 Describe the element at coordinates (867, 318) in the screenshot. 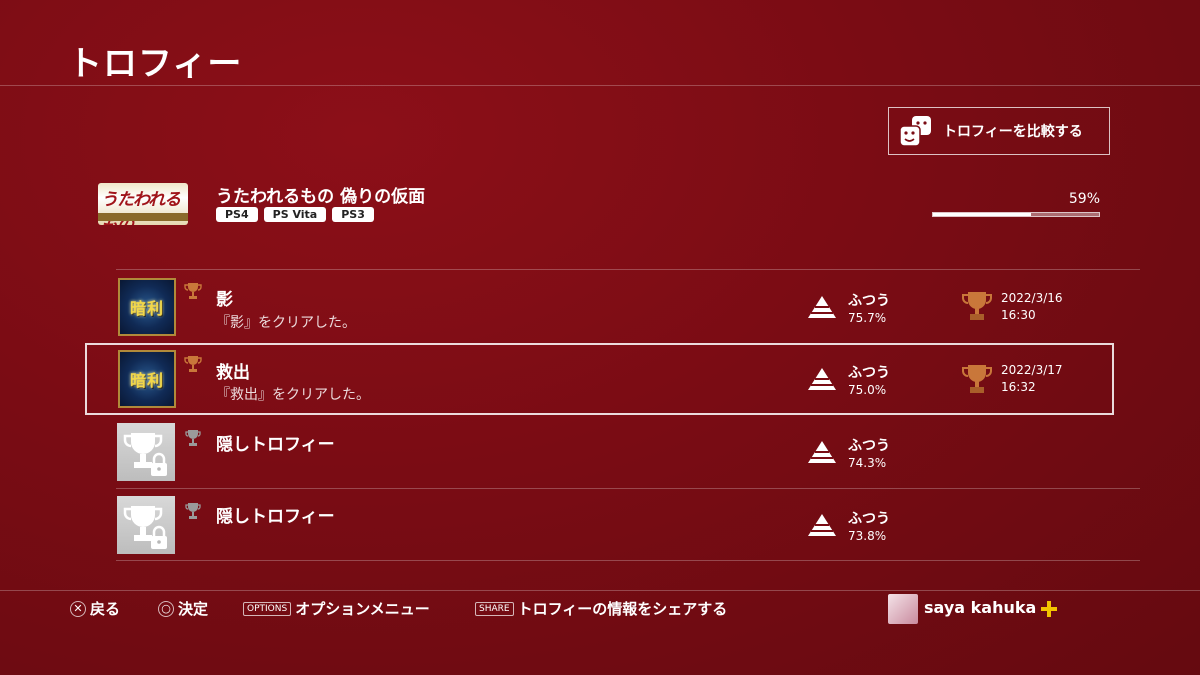

I see `rarity-percent: 75.7%` at that location.